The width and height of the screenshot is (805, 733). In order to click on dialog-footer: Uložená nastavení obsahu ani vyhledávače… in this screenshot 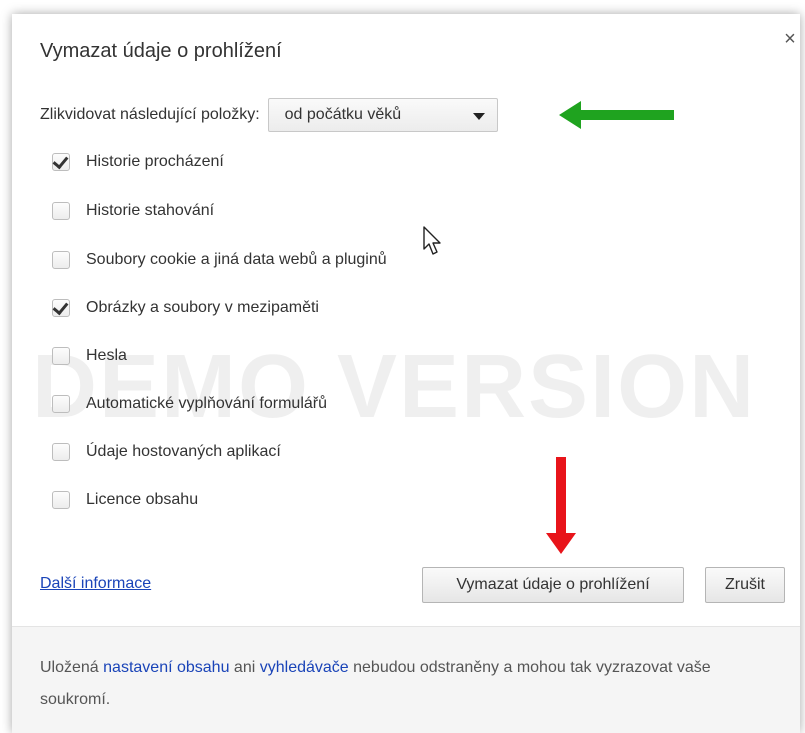, I will do `click(406, 679)`.